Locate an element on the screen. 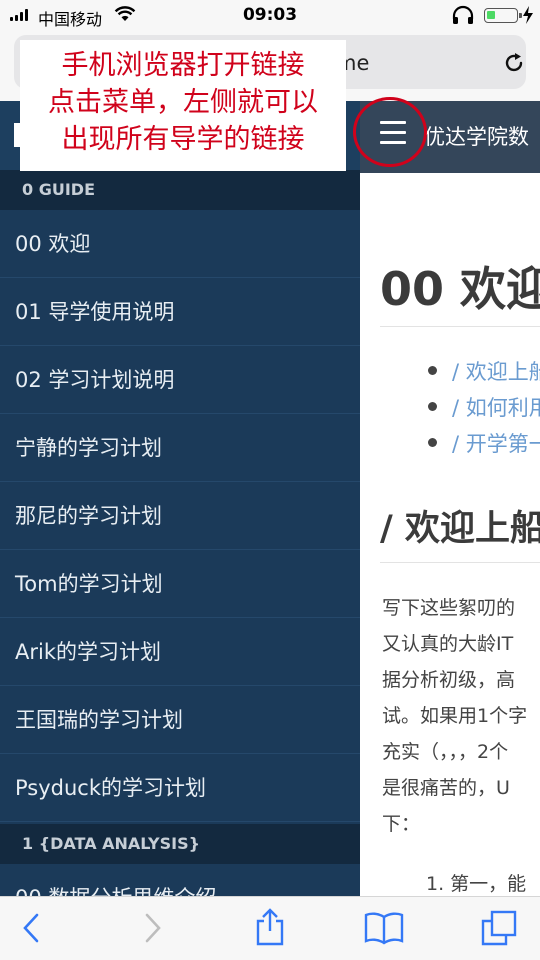 This screenshot has width=540, height=960. sidebar-section-guide: 0 GUIDE is located at coordinates (180, 190).